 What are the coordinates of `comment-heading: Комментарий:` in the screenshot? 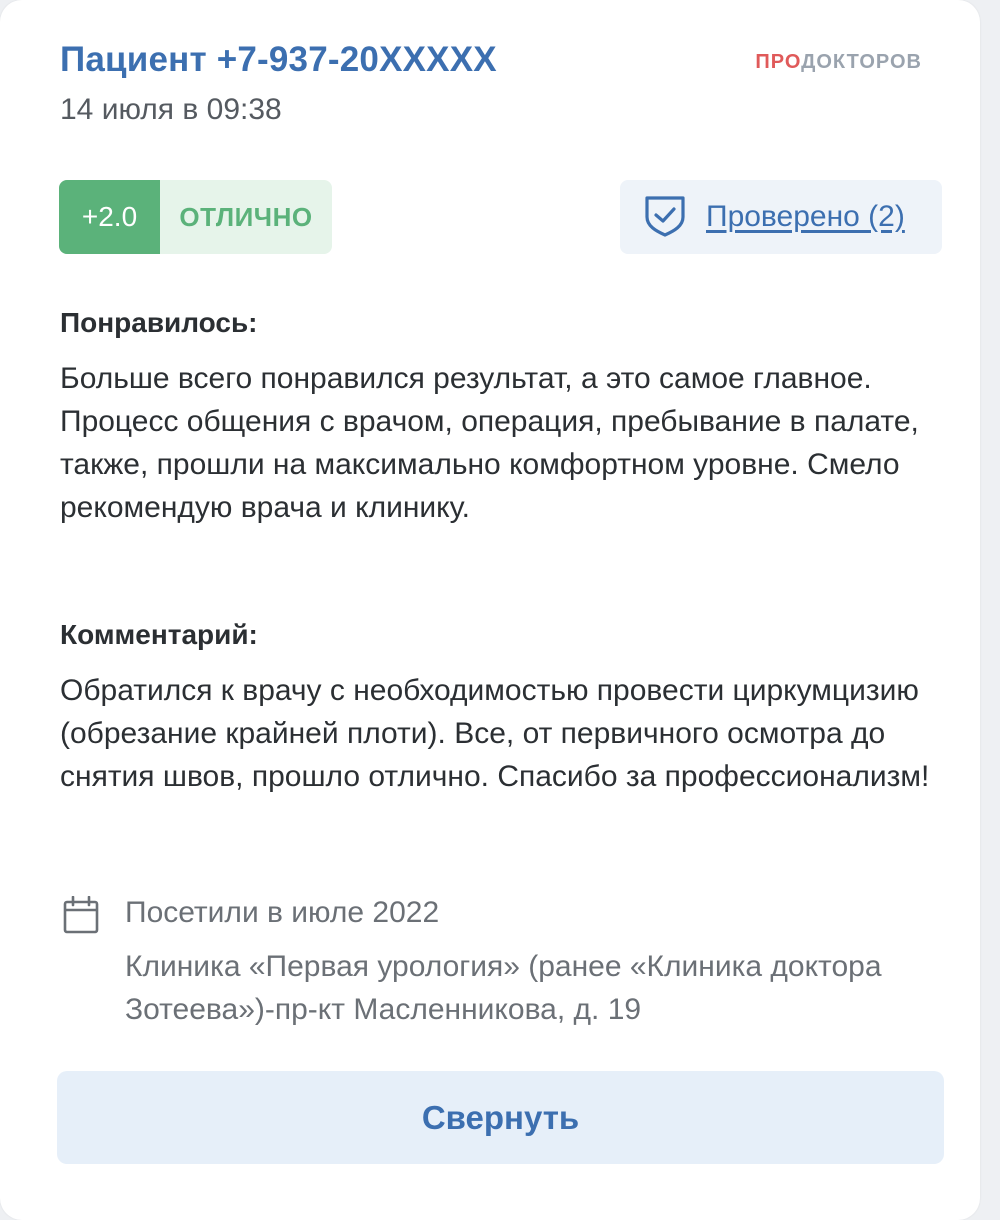 It's located at (159, 634).